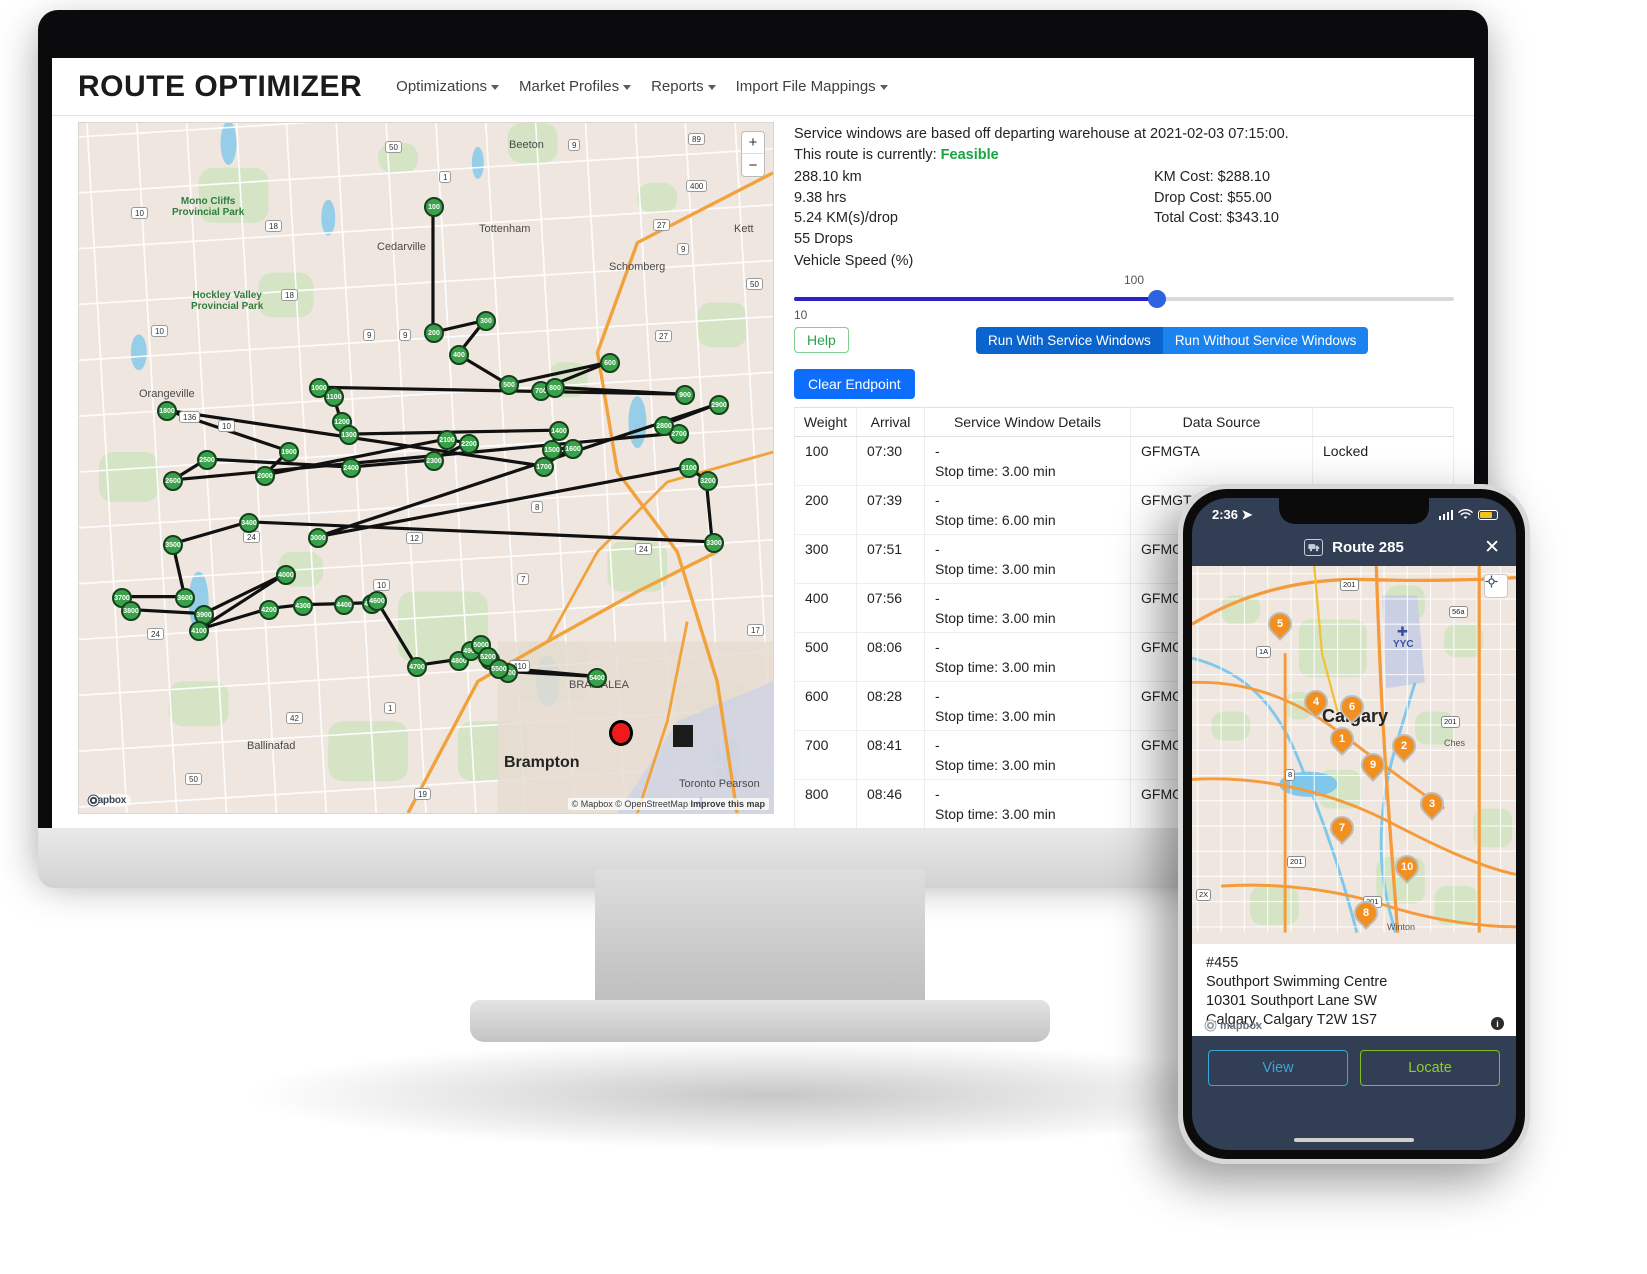 The width and height of the screenshot is (1647, 1274). What do you see at coordinates (714, 543) in the screenshot?
I see `route-stop-marker: 3300` at bounding box center [714, 543].